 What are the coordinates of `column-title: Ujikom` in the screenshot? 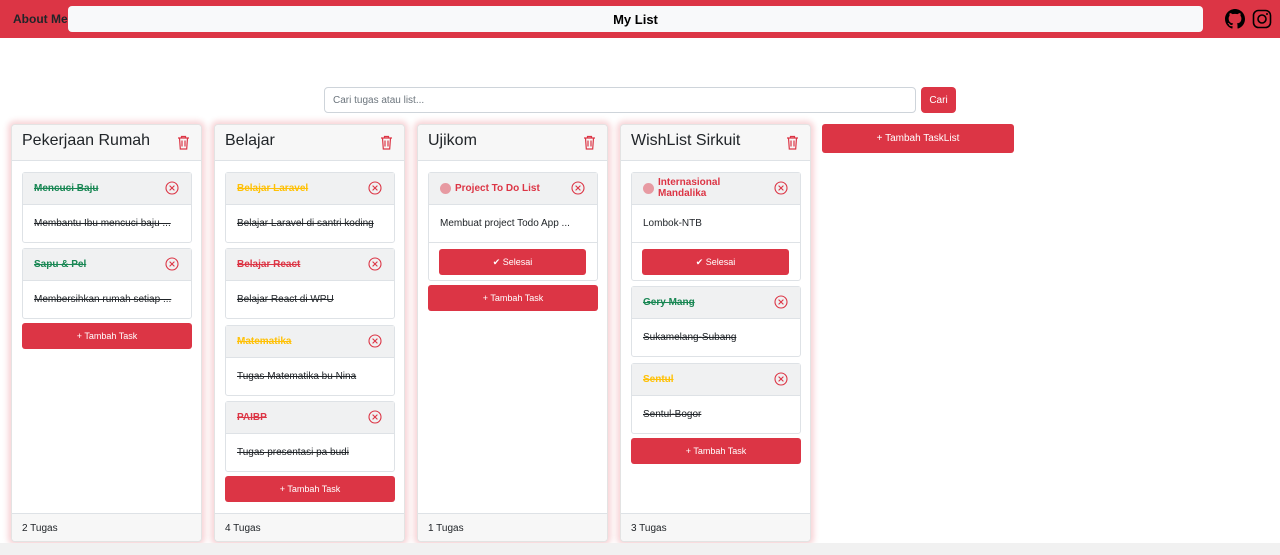 It's located at (452, 140).